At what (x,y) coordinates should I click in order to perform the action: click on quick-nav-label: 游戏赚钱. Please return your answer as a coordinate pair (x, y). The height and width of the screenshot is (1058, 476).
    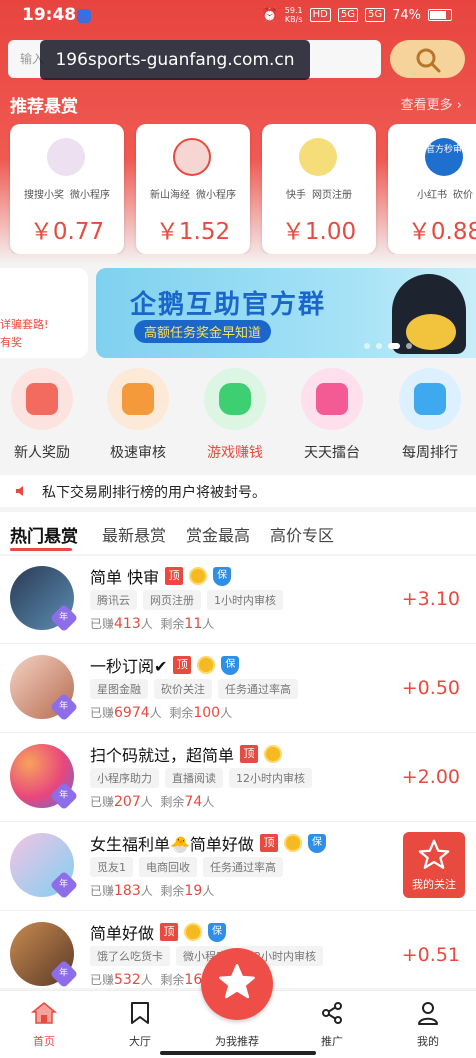
    Looking at the image, I should click on (235, 453).